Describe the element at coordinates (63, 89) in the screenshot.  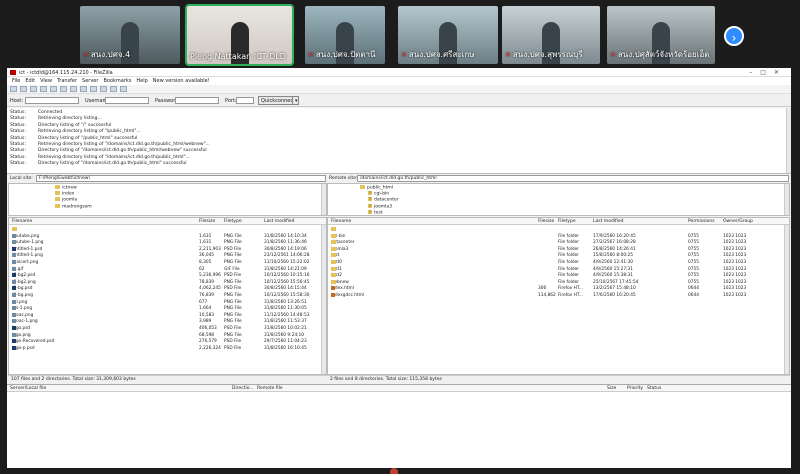
I see `reconnect-icon` at that location.